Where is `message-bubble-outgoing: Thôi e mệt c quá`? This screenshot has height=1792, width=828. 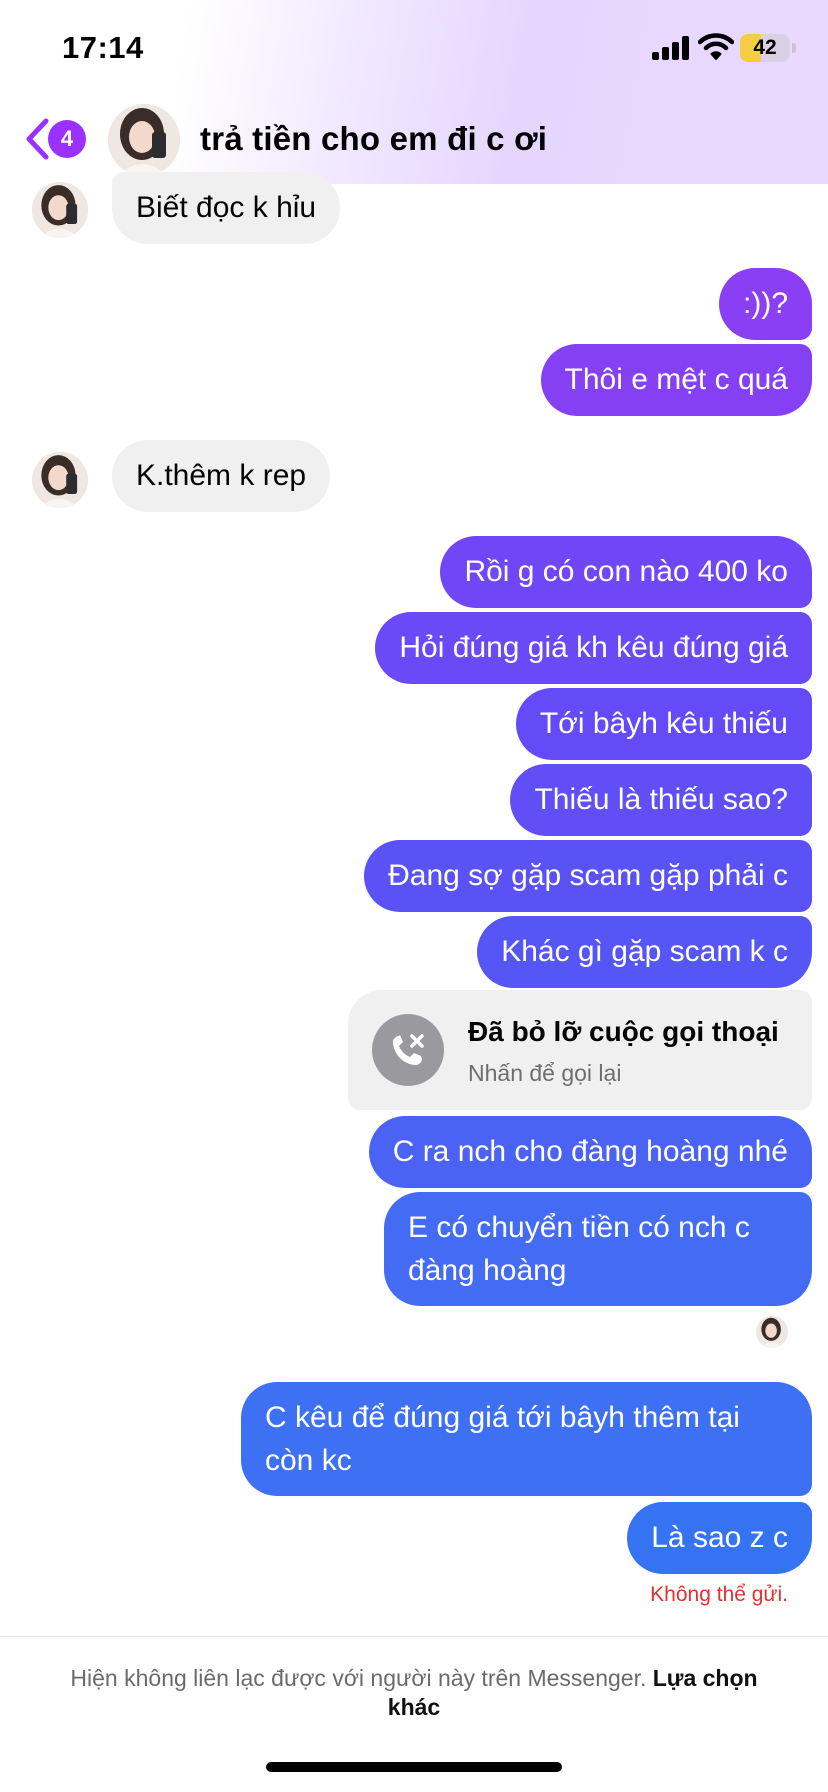 message-bubble-outgoing: Thôi e mệt c quá is located at coordinates (676, 380).